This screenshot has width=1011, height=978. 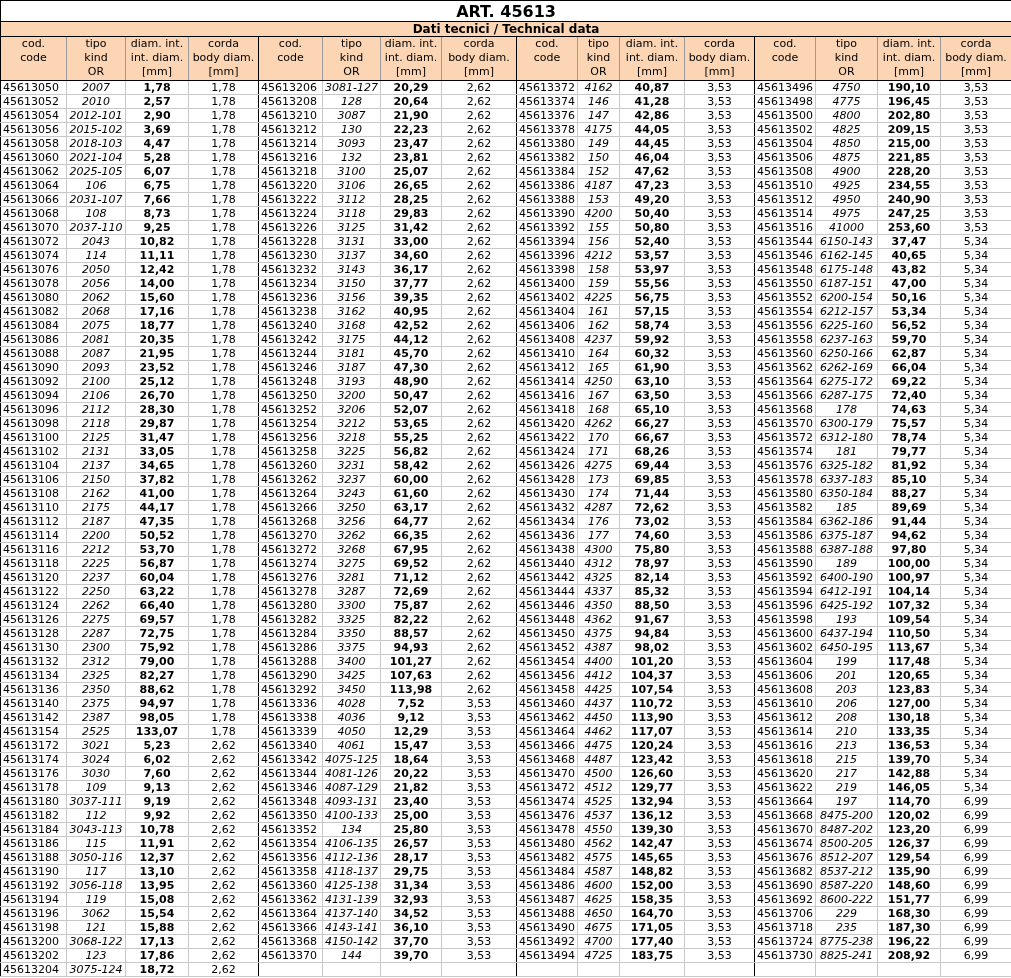 What do you see at coordinates (909, 58) in the screenshot?
I see `column-header: diam. int. int. diam. [mm]` at bounding box center [909, 58].